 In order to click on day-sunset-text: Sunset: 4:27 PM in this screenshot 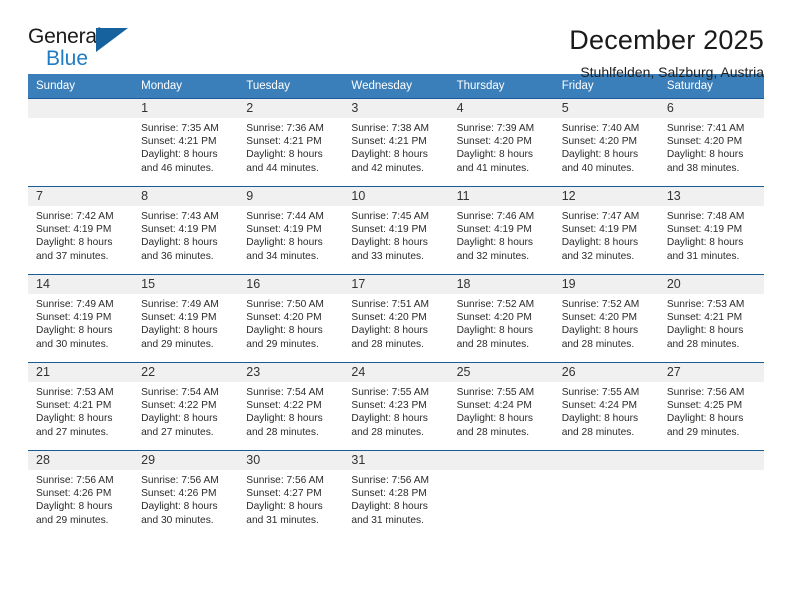, I will do `click(284, 494)`.